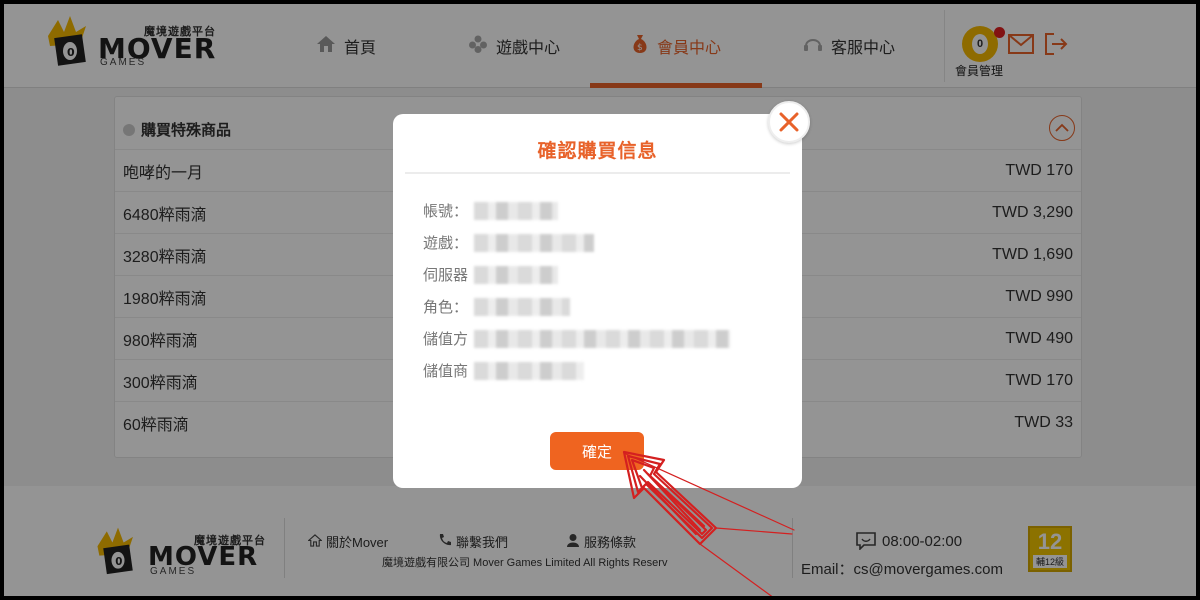 This screenshot has height=600, width=1200. What do you see at coordinates (446, 307) in the screenshot?
I see `field-label: 角色：` at bounding box center [446, 307].